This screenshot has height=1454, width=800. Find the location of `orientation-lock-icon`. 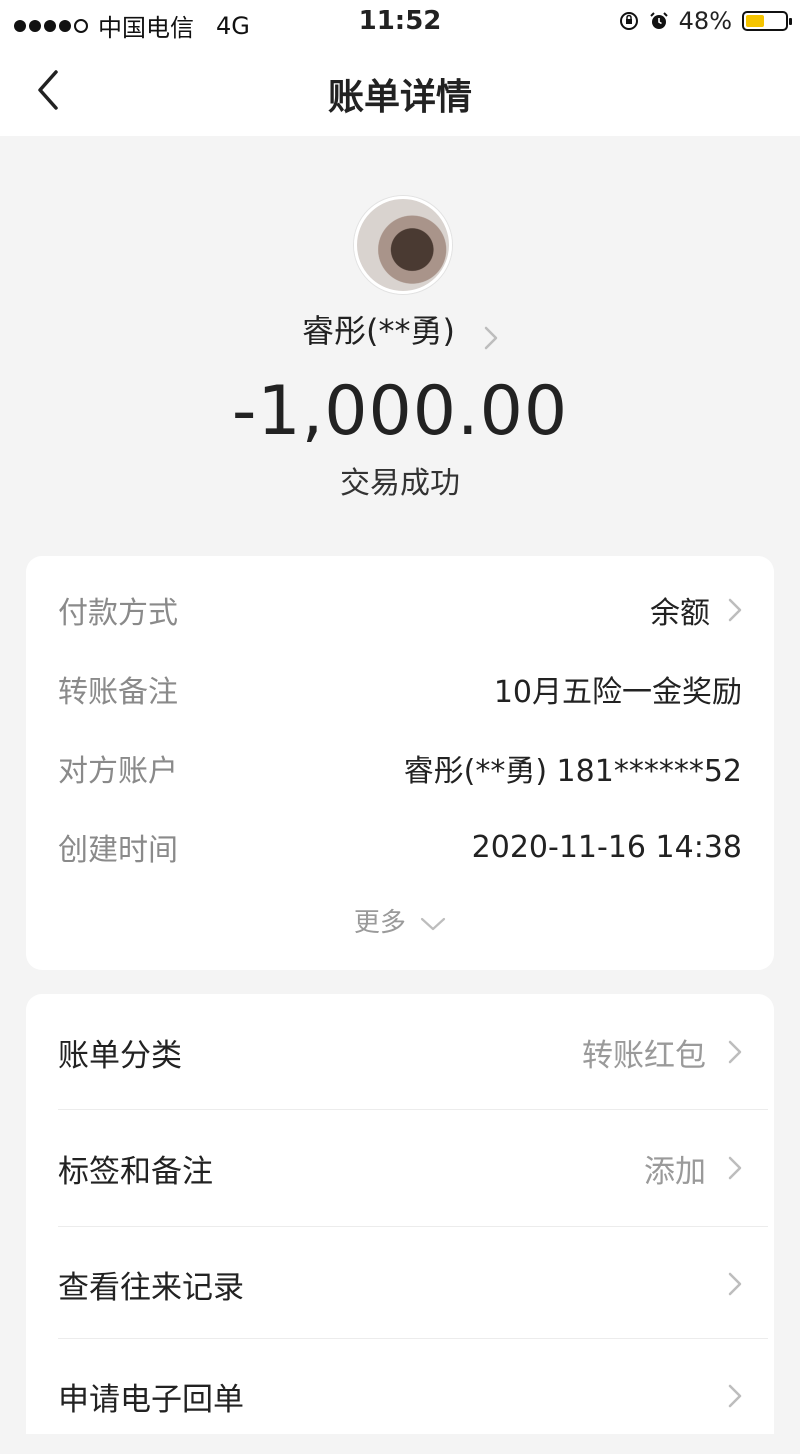

orientation-lock-icon is located at coordinates (628, 21).